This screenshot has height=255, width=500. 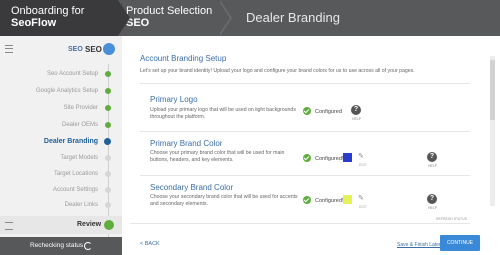 I want to click on sidebar-item-target-models: Target Models, so click(x=79, y=158).